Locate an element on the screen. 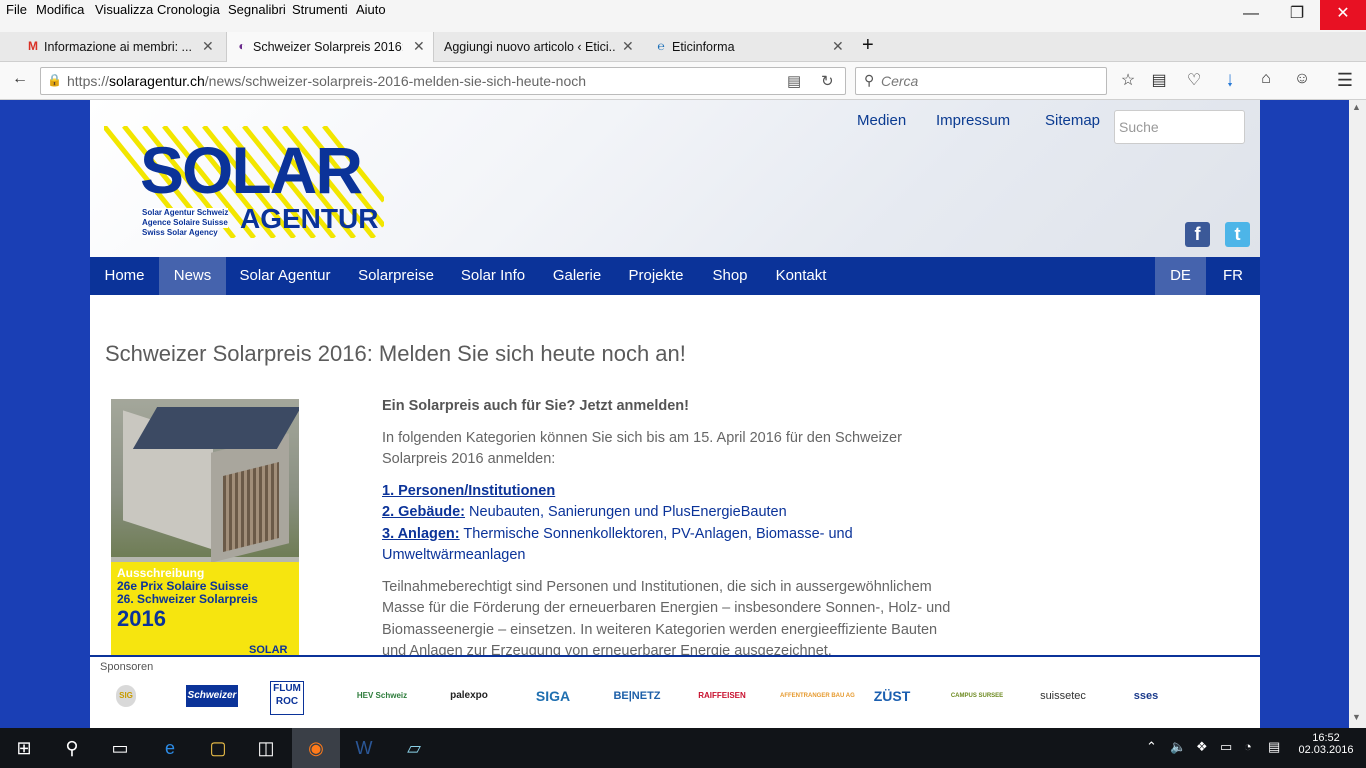 This screenshot has height=768, width=1366. maximize-button: ❐ is located at coordinates (1297, 15).